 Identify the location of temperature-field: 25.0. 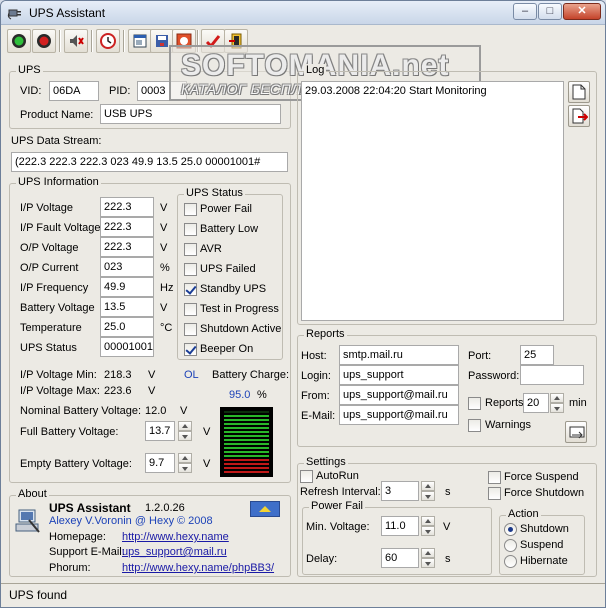
(127, 327).